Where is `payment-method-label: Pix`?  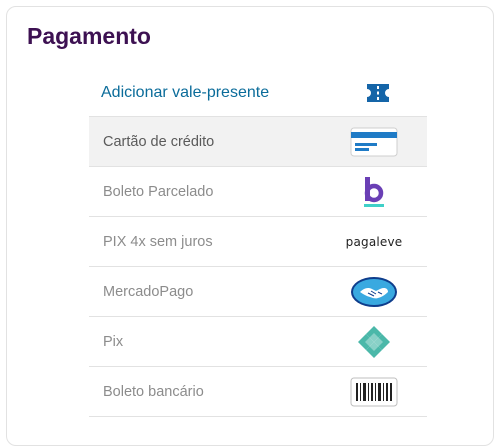 payment-method-label: Pix is located at coordinates (113, 341).